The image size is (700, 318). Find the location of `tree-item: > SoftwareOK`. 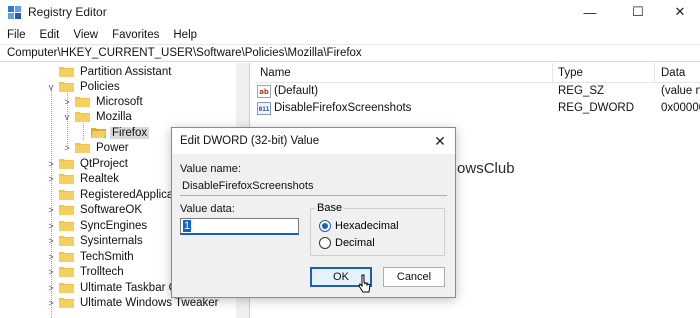

tree-item: > SoftwareOK is located at coordinates (95, 209).